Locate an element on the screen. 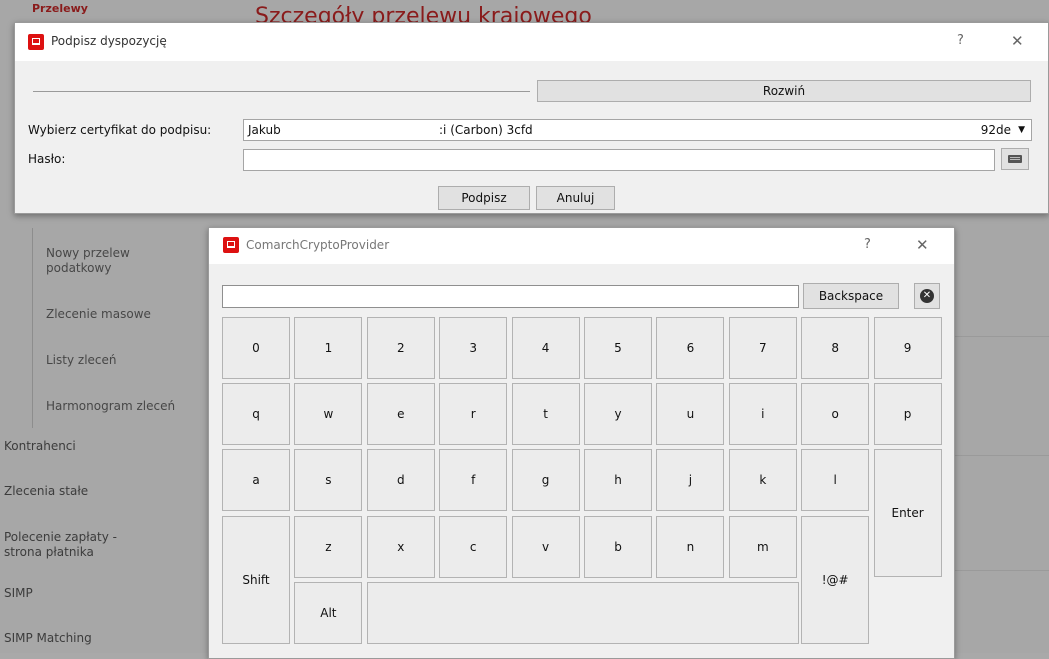 Image resolution: width=1049 pixels, height=659 pixels. space-key is located at coordinates (582, 613).